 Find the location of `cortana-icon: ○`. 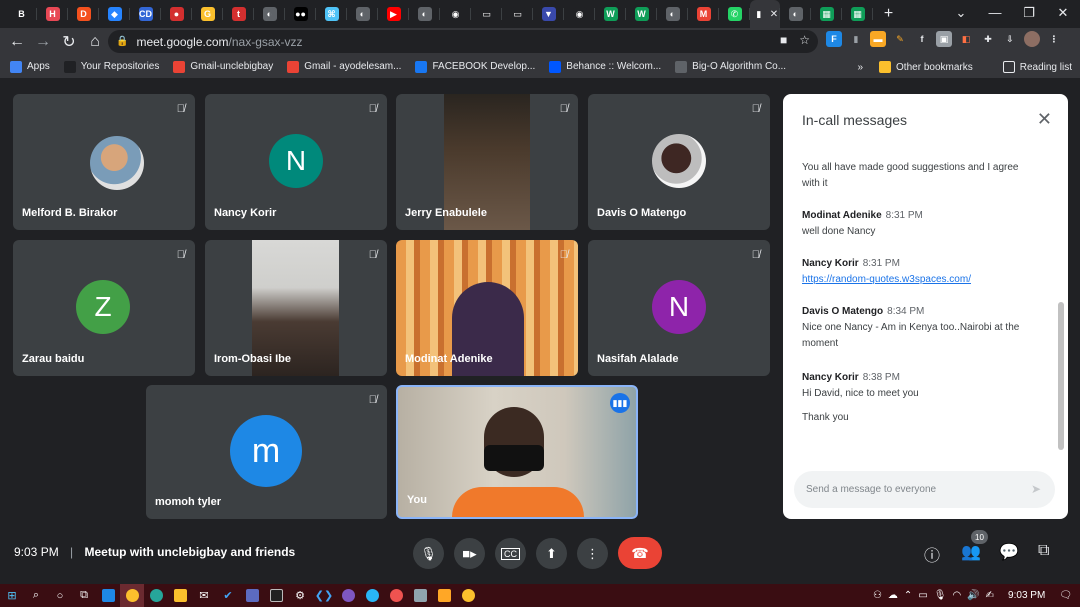

cortana-icon: ○ is located at coordinates (60, 595).